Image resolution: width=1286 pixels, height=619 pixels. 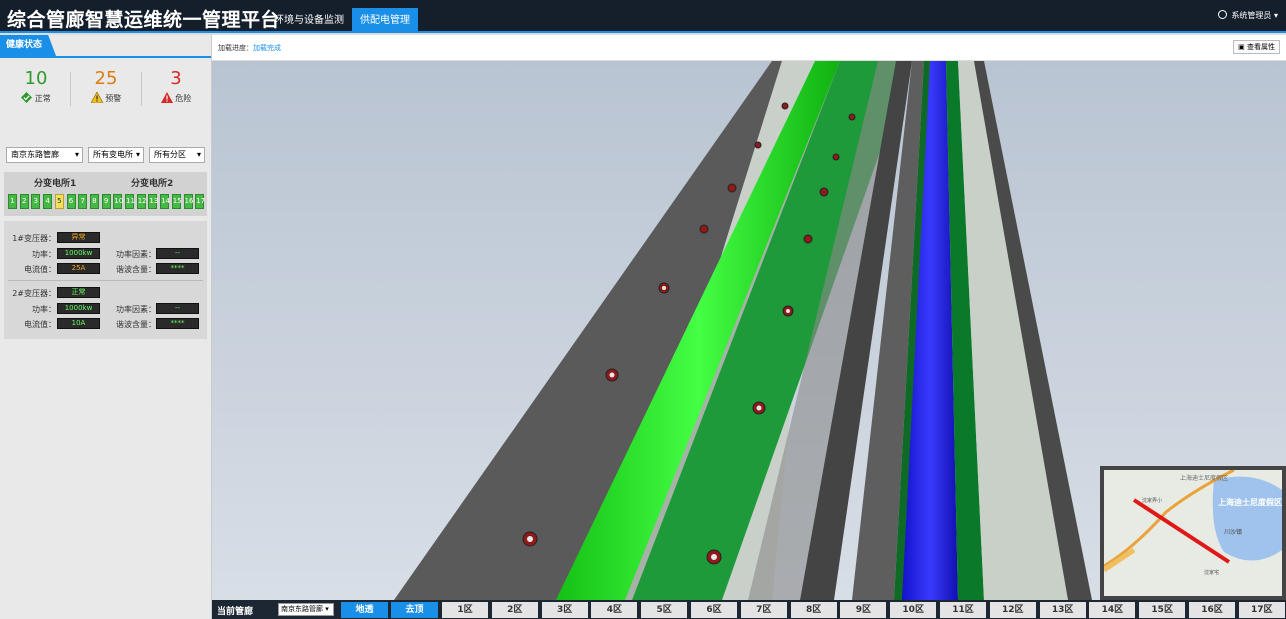 What do you see at coordinates (364, 610) in the screenshot?
I see `ground-transparent-button: 地透` at bounding box center [364, 610].